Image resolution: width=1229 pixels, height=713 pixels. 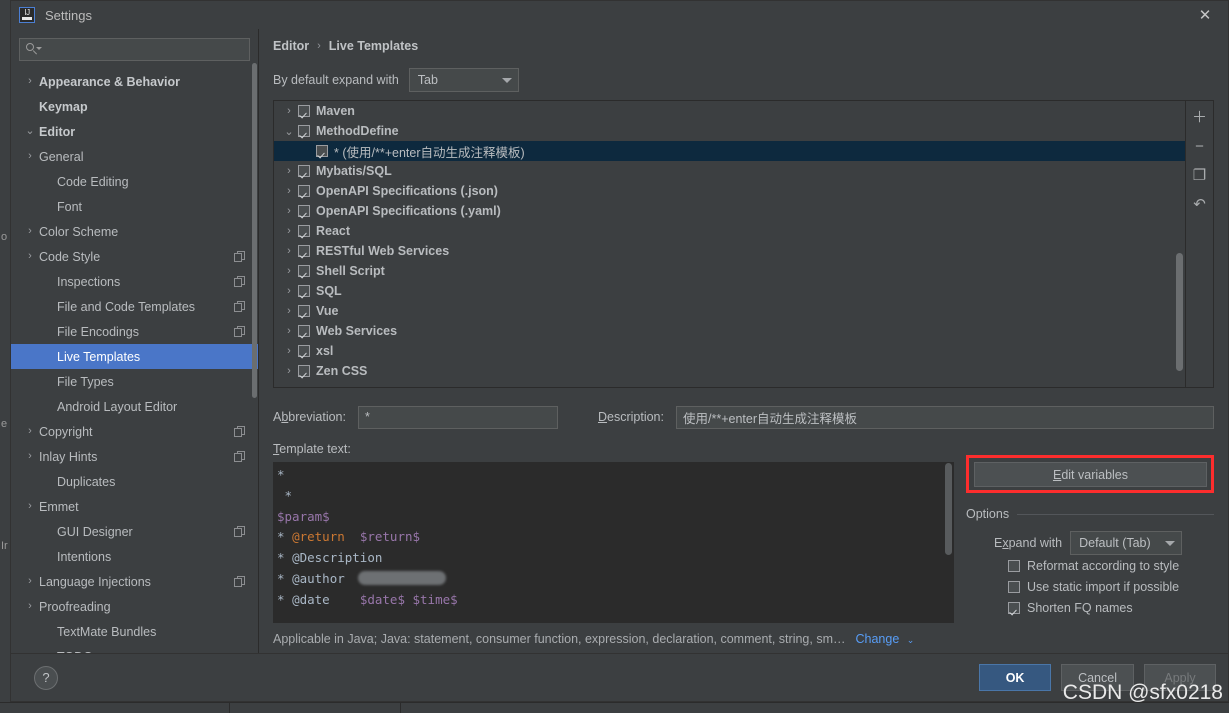 I want to click on sidebar-item-editor: ⌄ Editor, so click(x=134, y=131).